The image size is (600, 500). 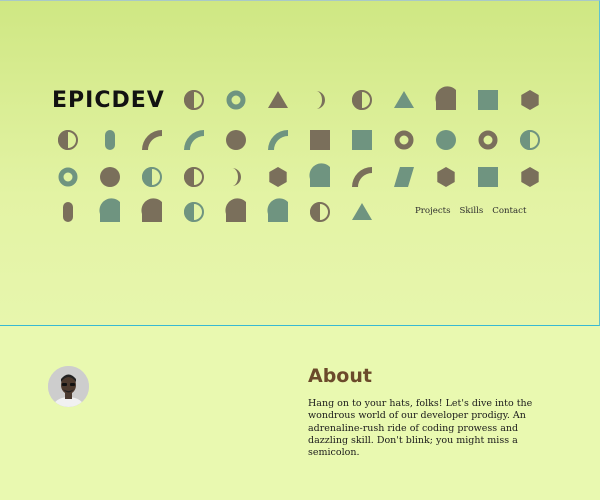 What do you see at coordinates (433, 211) in the screenshot?
I see `nav-link-projects: Projects` at bounding box center [433, 211].